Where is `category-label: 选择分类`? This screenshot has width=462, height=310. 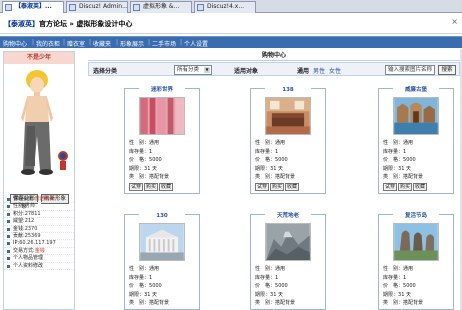
category-label: 选择分类 is located at coordinates (105, 71).